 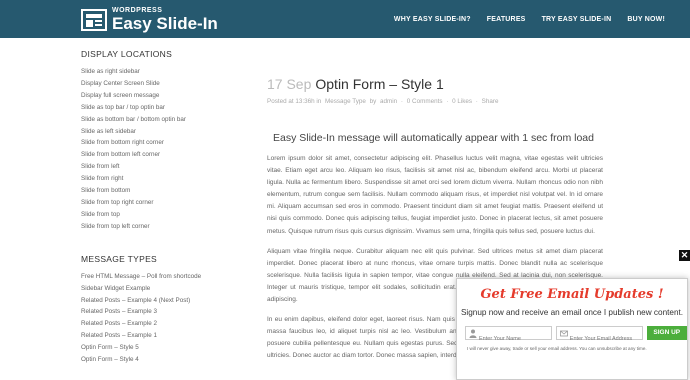 What do you see at coordinates (462, 101) in the screenshot?
I see `meta-likes-link: 0 Likes` at bounding box center [462, 101].